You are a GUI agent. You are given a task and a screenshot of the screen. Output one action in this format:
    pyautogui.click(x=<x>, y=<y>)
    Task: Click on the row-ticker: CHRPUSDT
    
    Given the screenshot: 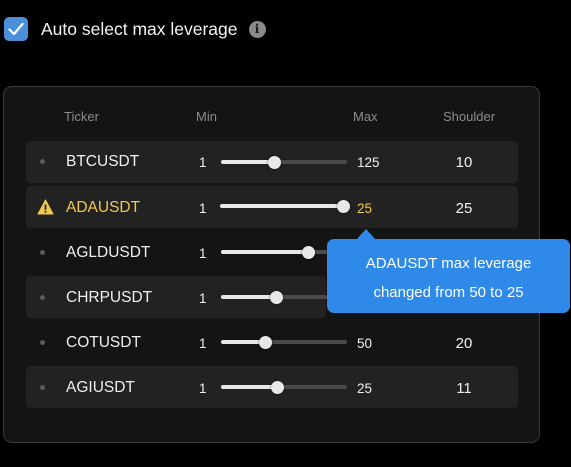 What is the action you would take?
    pyautogui.click(x=109, y=297)
    